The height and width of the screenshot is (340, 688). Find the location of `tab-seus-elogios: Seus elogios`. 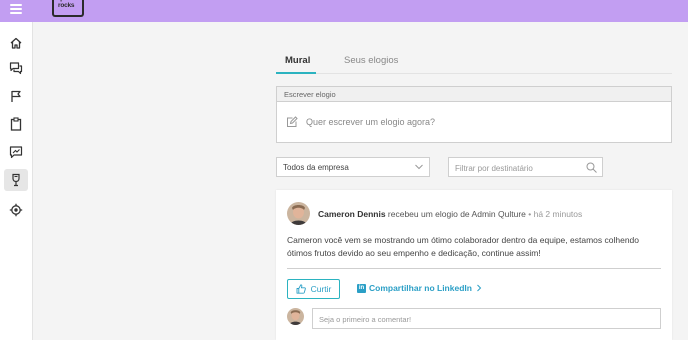

tab-seus-elogios: Seus elogios is located at coordinates (371, 60).